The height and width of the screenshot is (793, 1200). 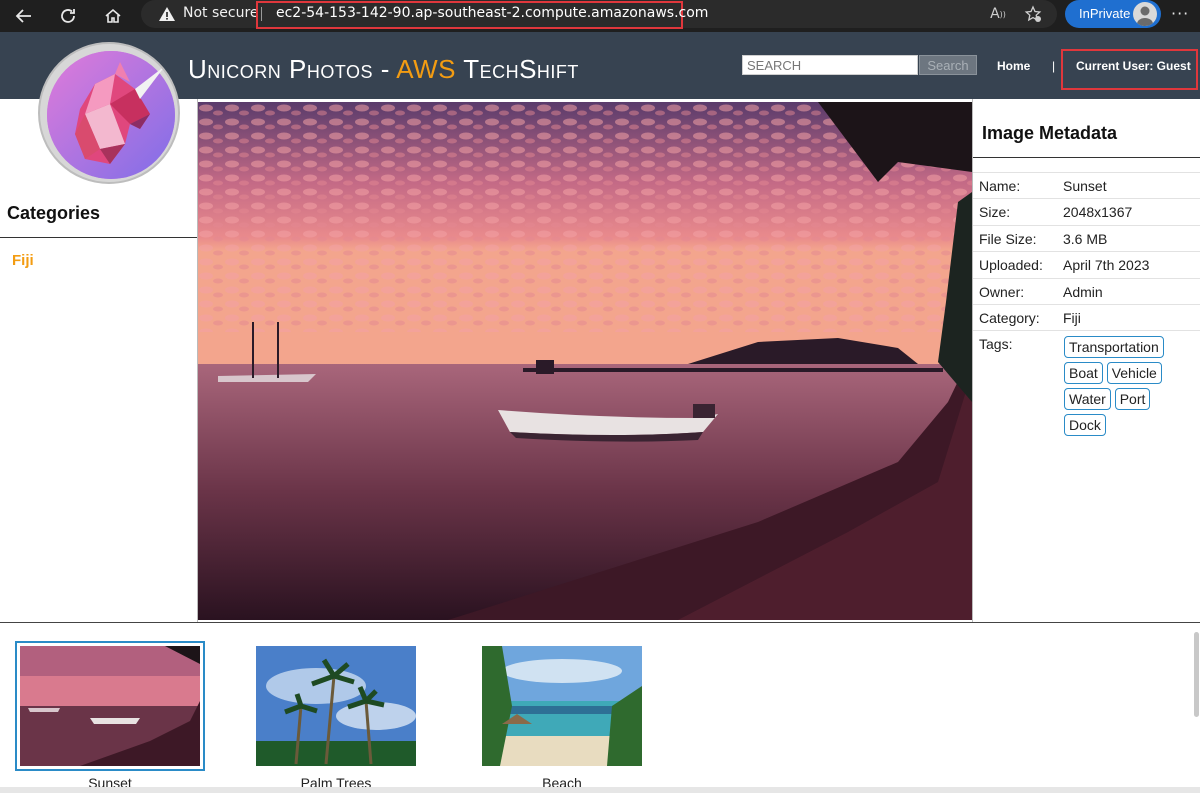 I want to click on meta-row-uploaded: Uploaded: April 7th 2023, so click(x=1086, y=264).